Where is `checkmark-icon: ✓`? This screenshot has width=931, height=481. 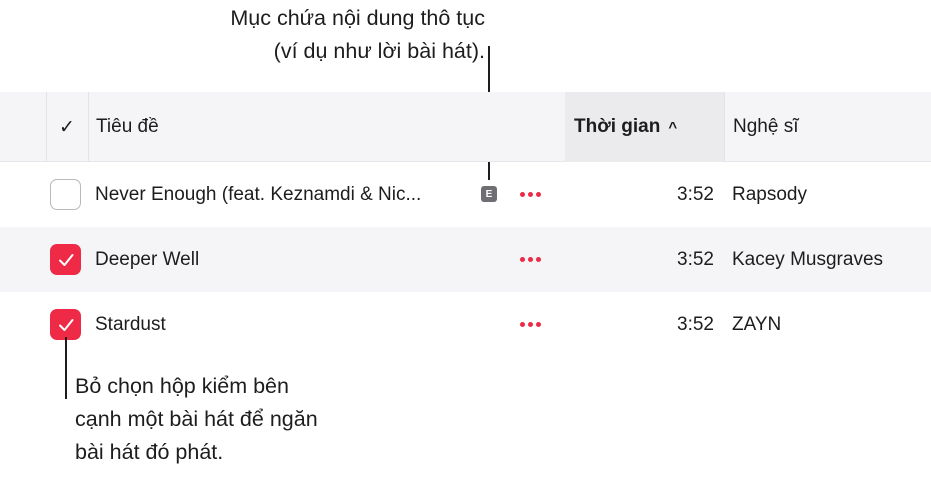
checkmark-icon: ✓ is located at coordinates (67, 127).